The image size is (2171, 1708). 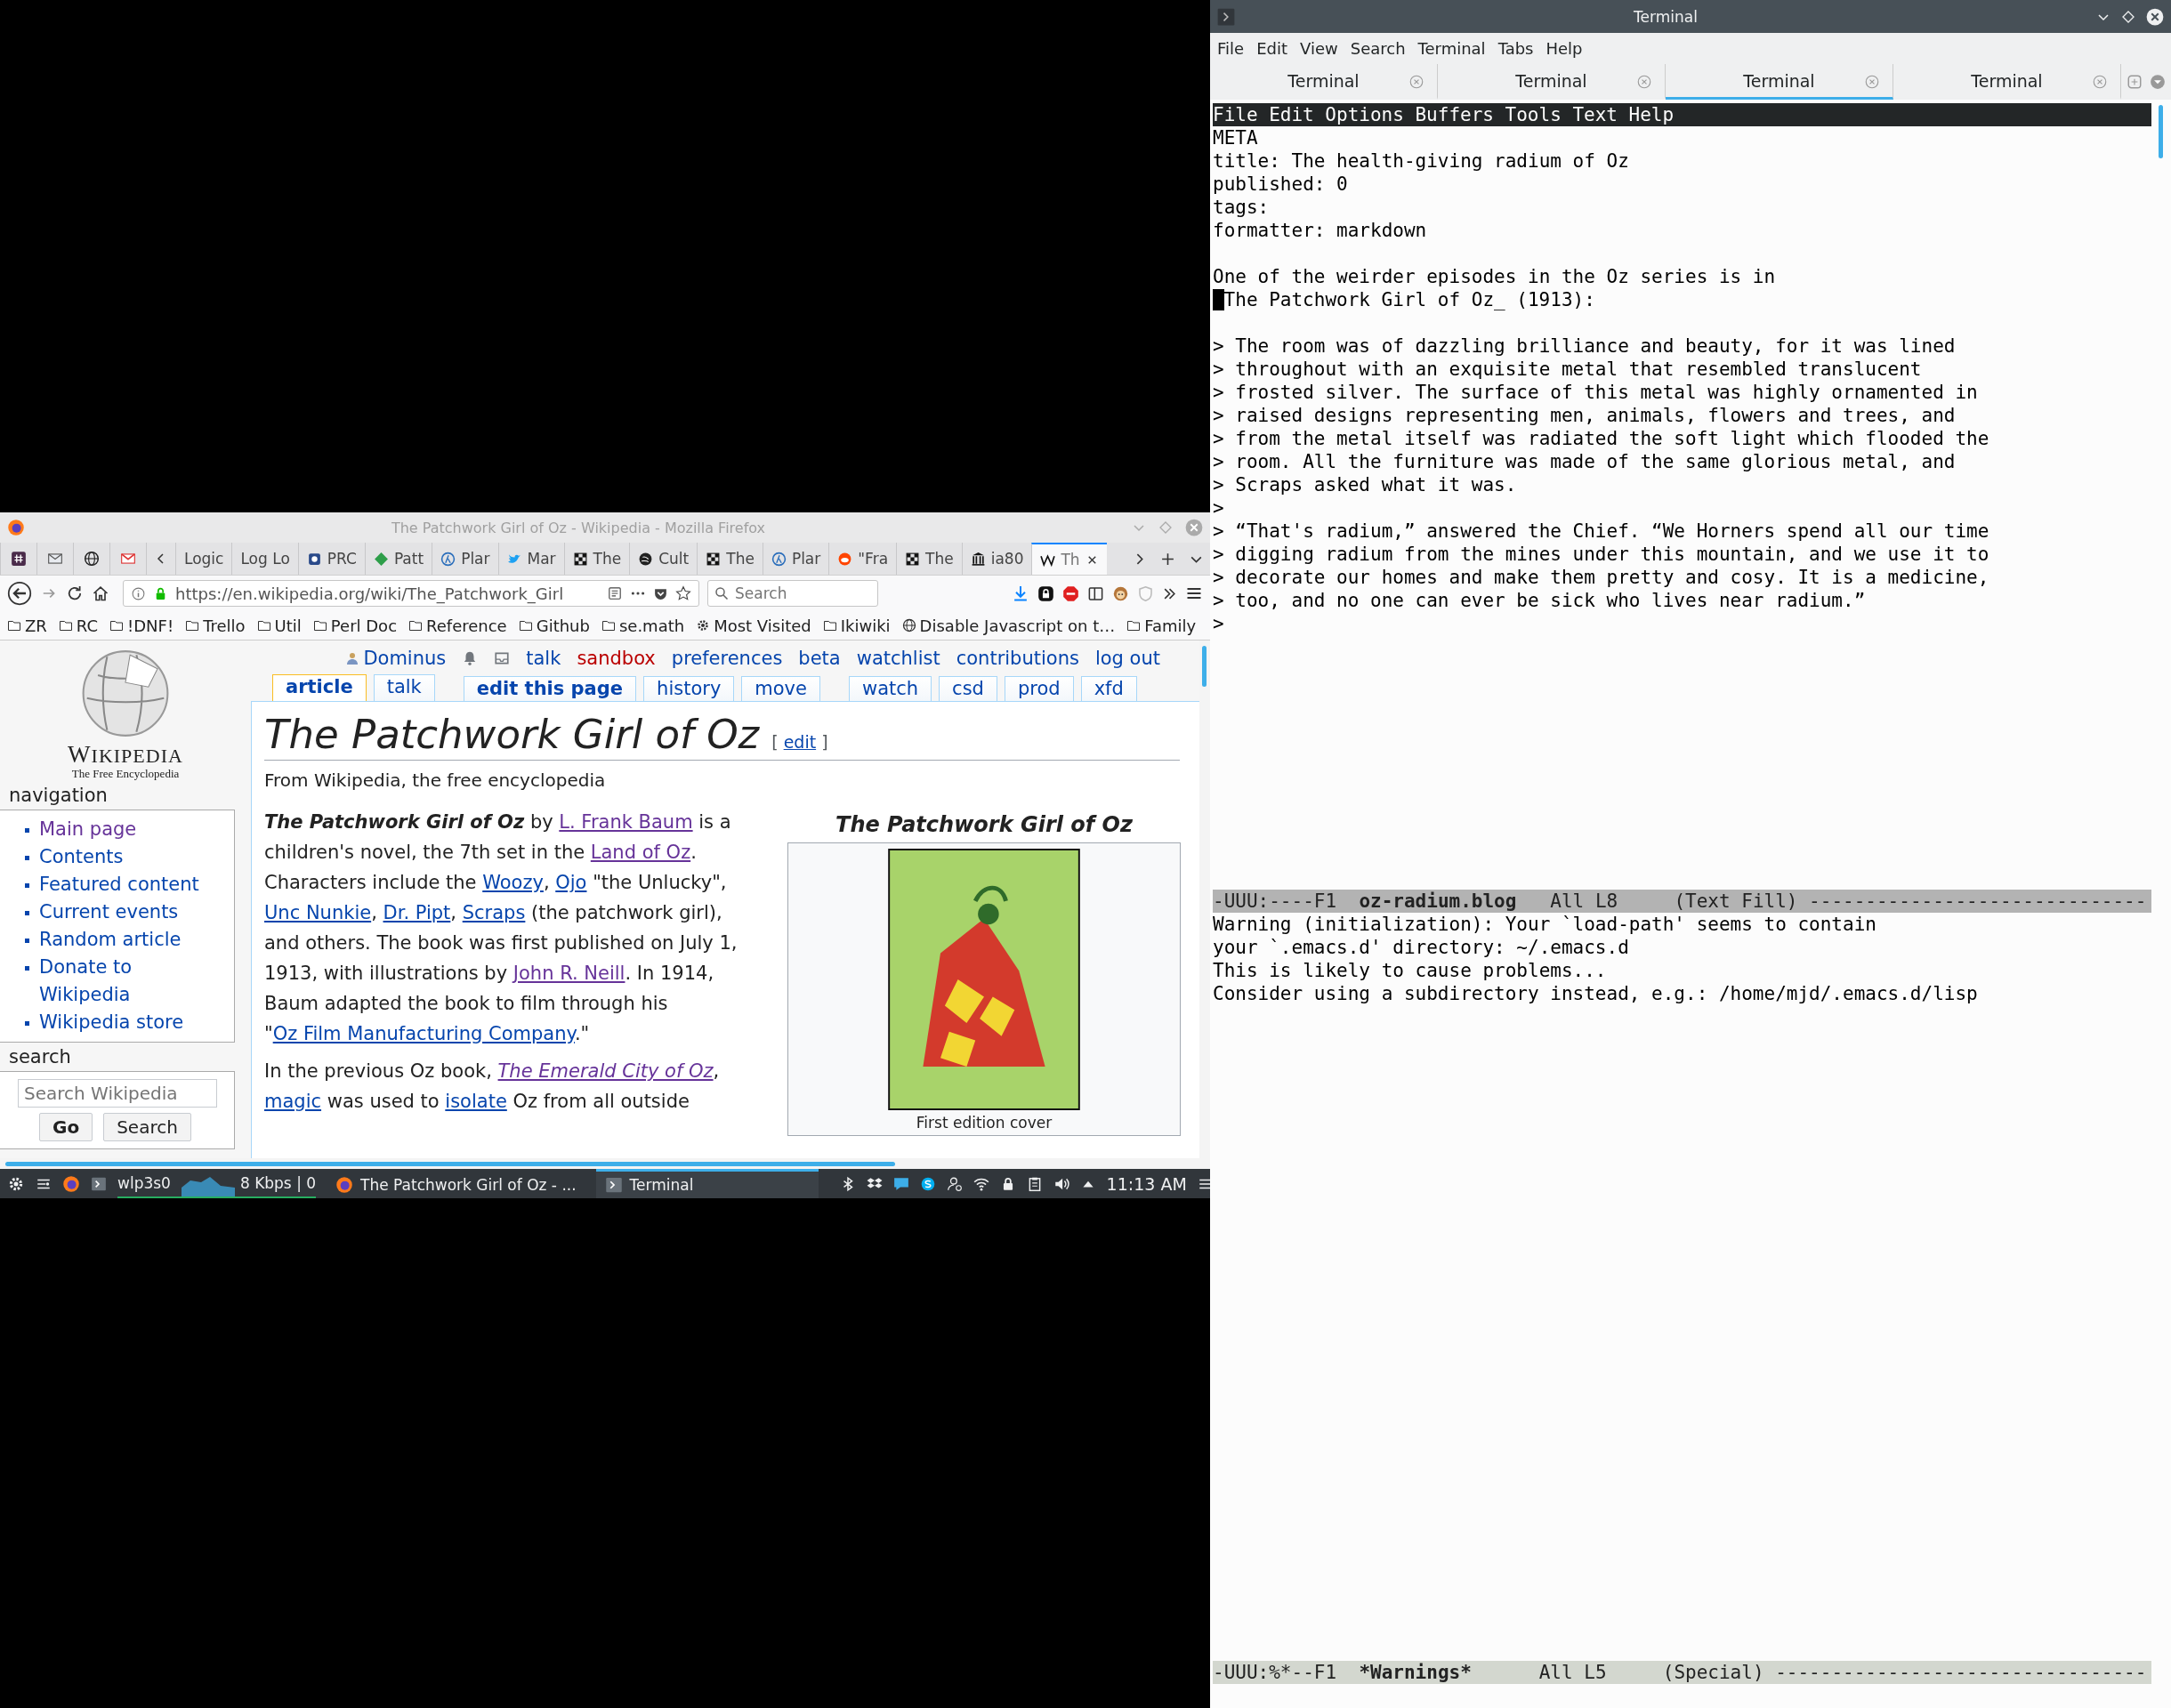 What do you see at coordinates (1365, 114) in the screenshot?
I see `menu-item: Options` at bounding box center [1365, 114].